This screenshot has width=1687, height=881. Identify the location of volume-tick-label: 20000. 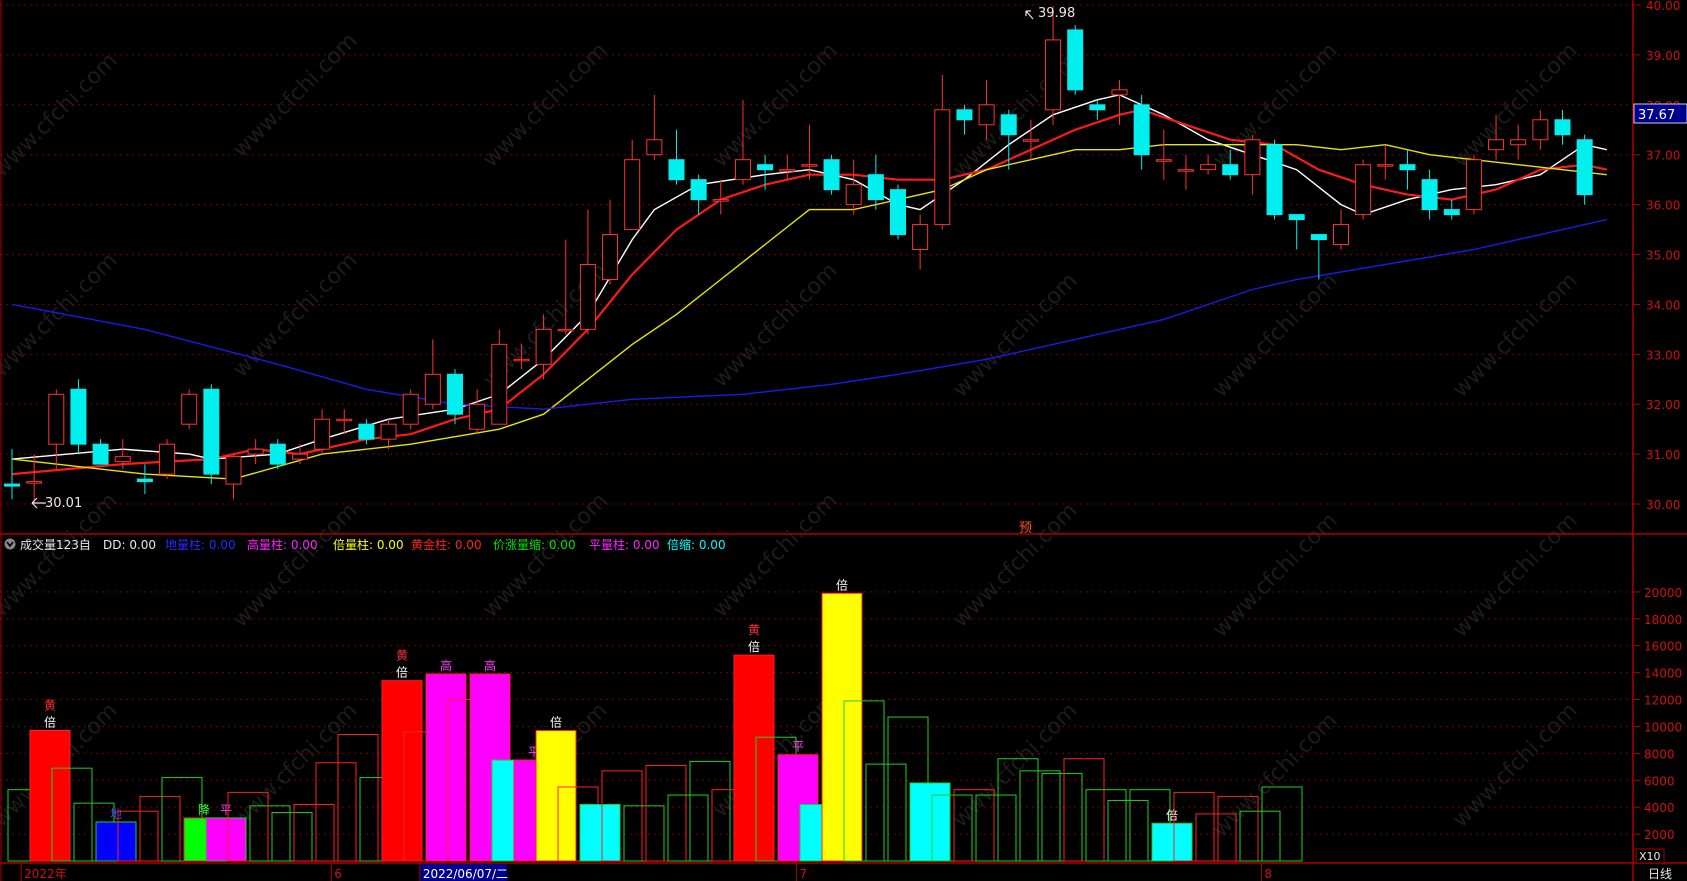
(1663, 593).